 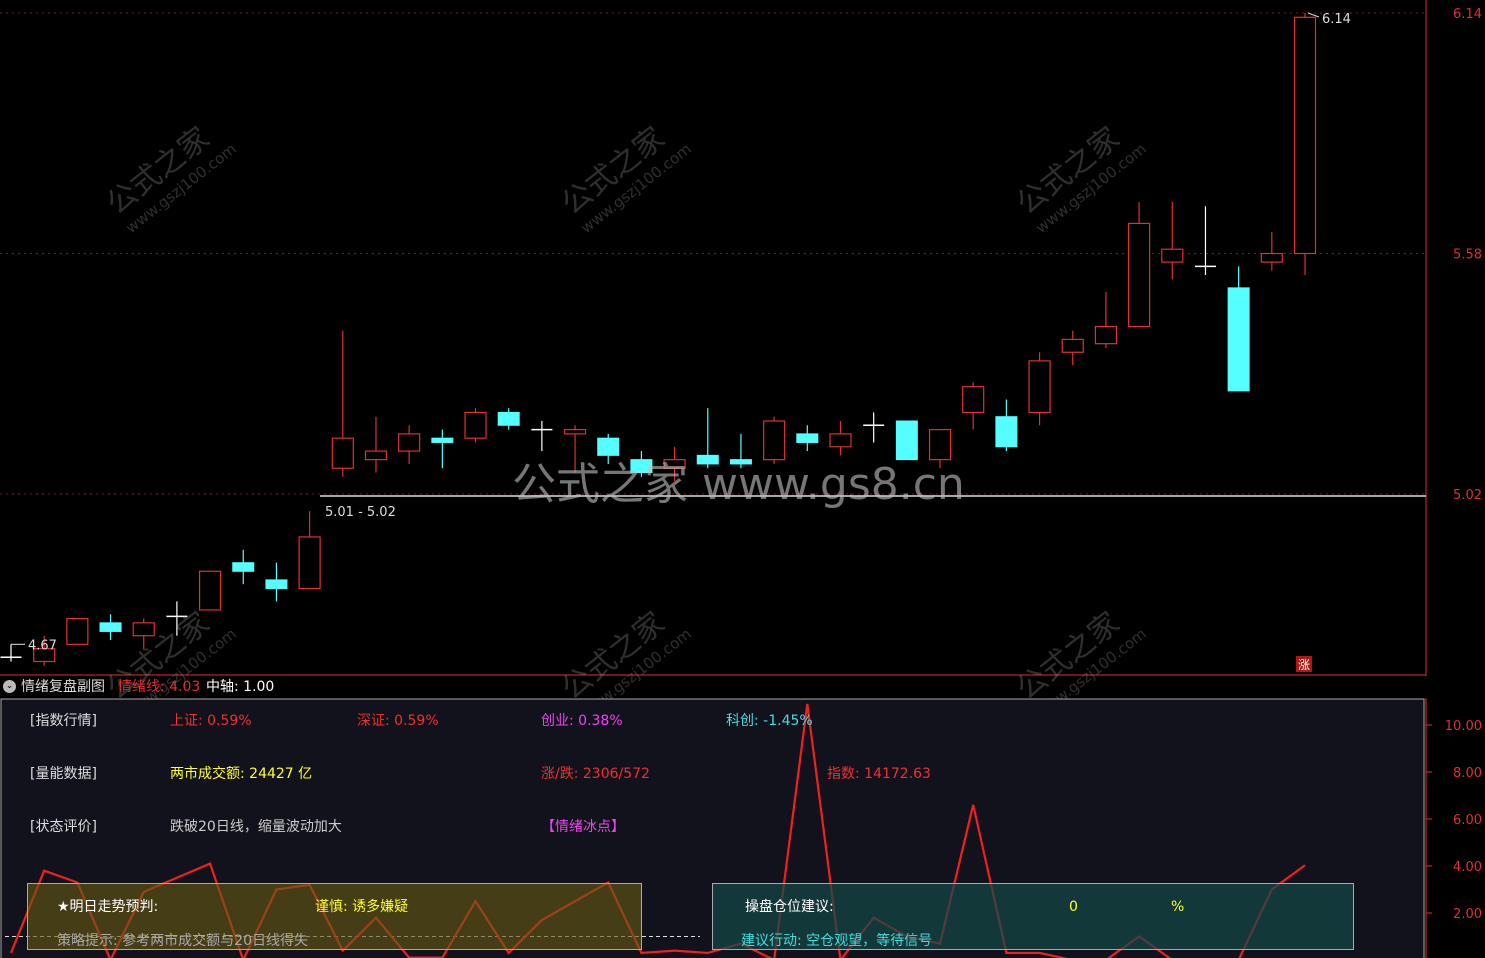 I want to click on high-marker, so click(x=1313, y=15).